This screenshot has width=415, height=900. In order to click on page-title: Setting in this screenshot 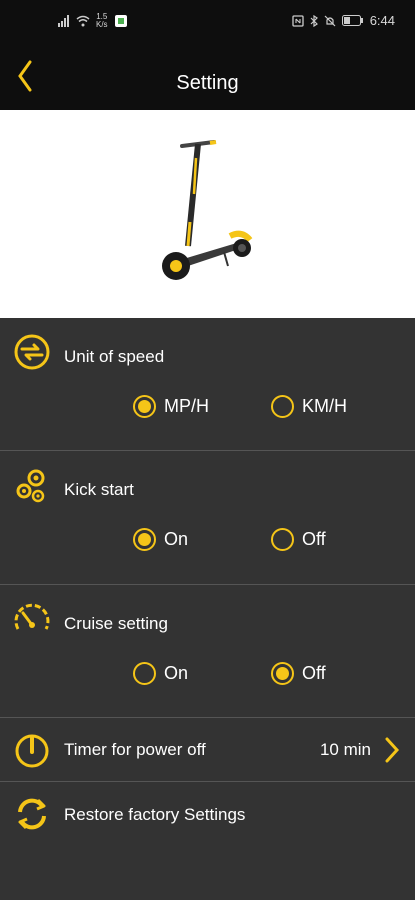, I will do `click(207, 83)`.